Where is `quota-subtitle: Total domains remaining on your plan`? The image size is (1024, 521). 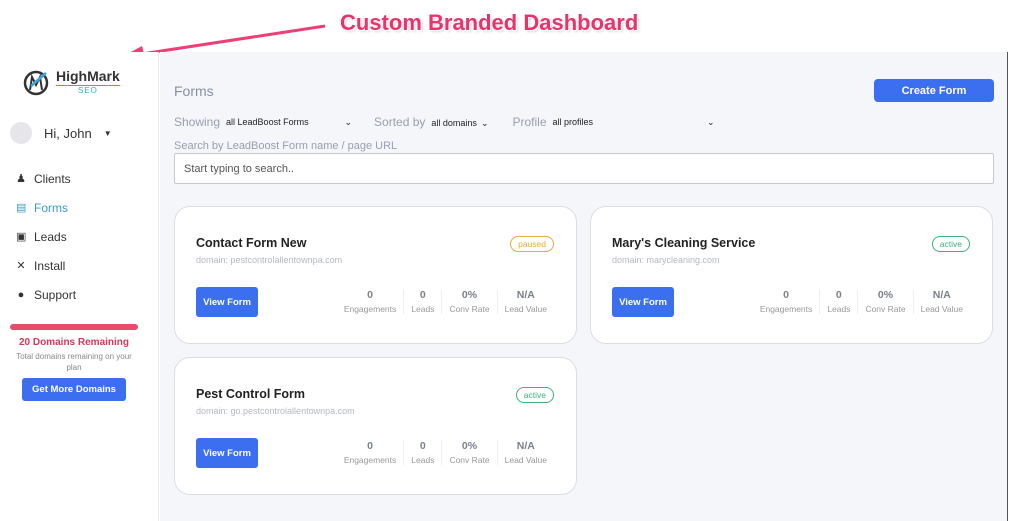 quota-subtitle: Total domains remaining on your plan is located at coordinates (74, 362).